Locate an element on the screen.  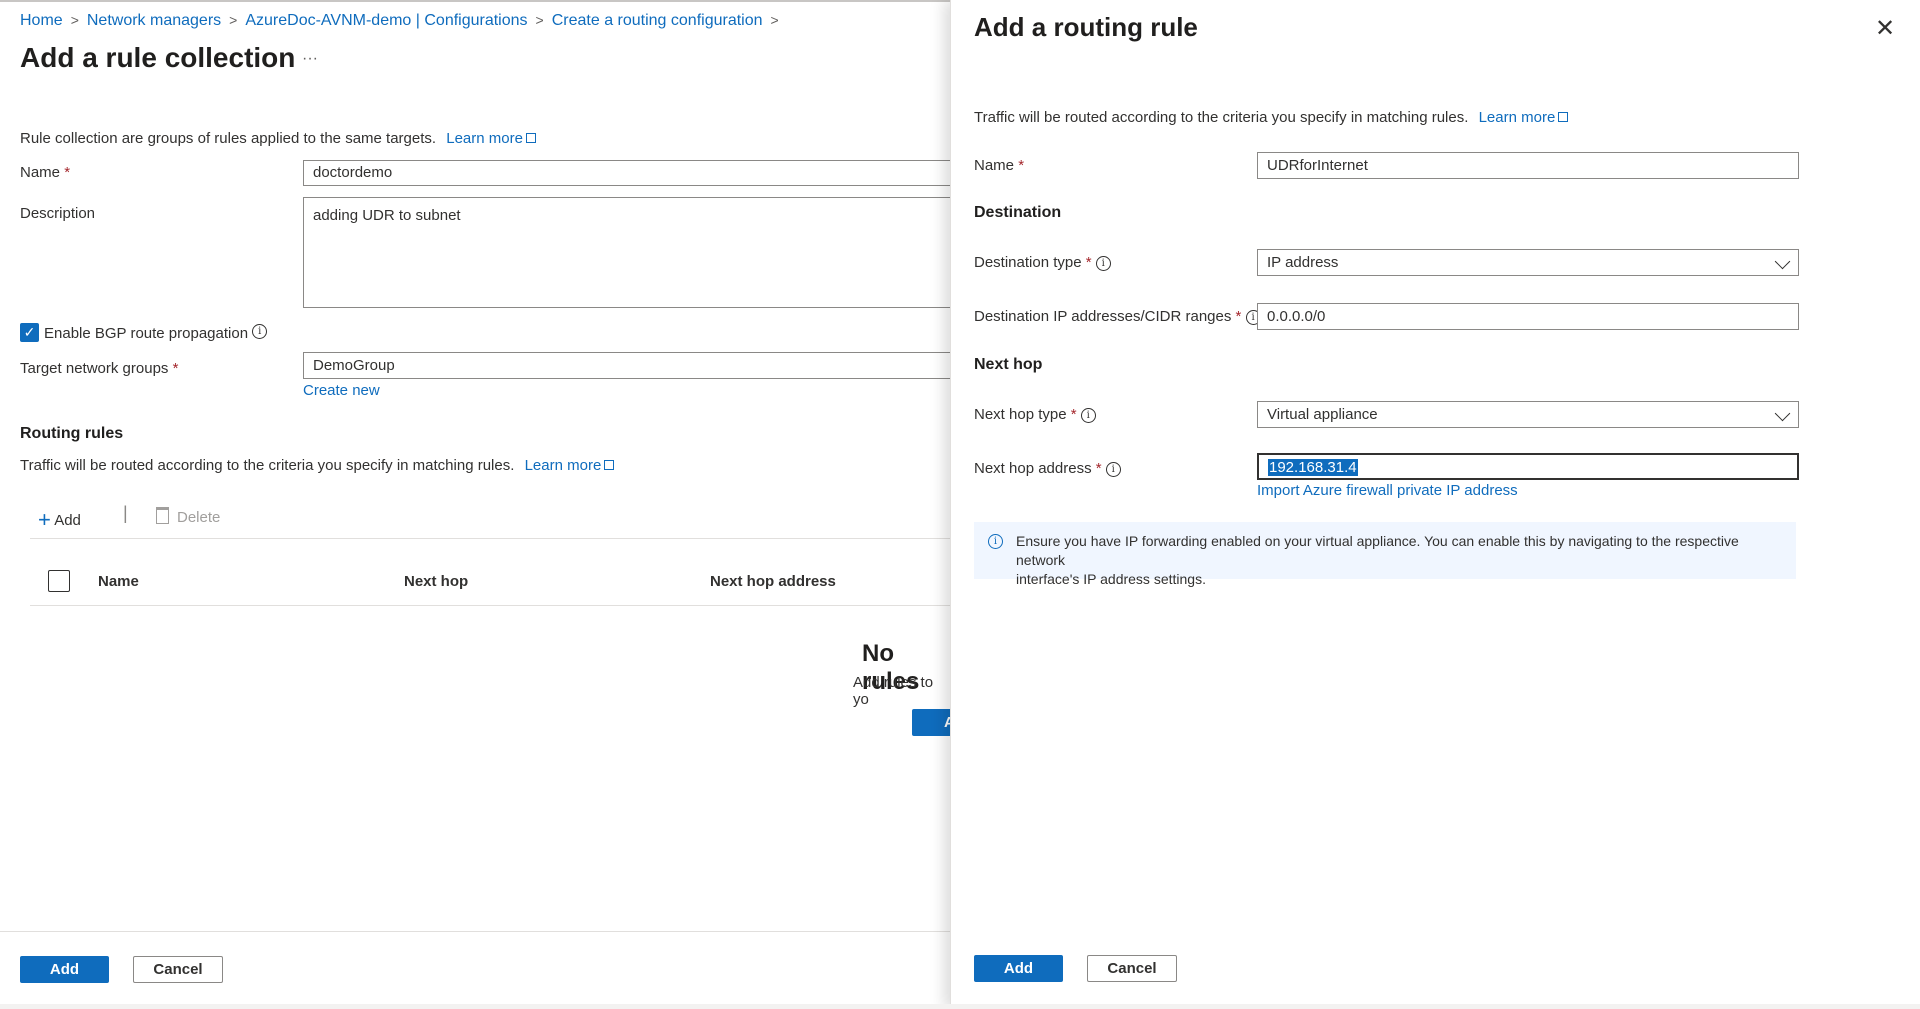
breadcrumb-create-routing-configuration: Create a routing configuration is located at coordinates (657, 20).